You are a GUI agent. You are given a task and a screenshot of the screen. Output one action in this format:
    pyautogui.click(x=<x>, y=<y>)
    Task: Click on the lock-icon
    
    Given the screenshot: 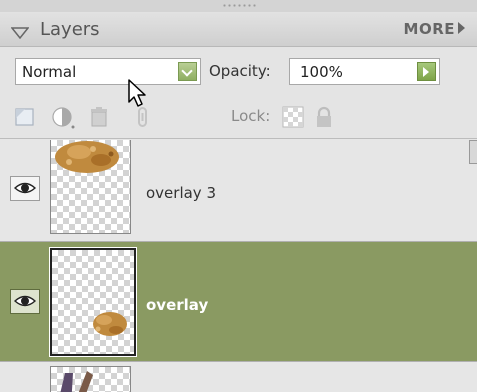 What is the action you would take?
    pyautogui.click(x=324, y=117)
    